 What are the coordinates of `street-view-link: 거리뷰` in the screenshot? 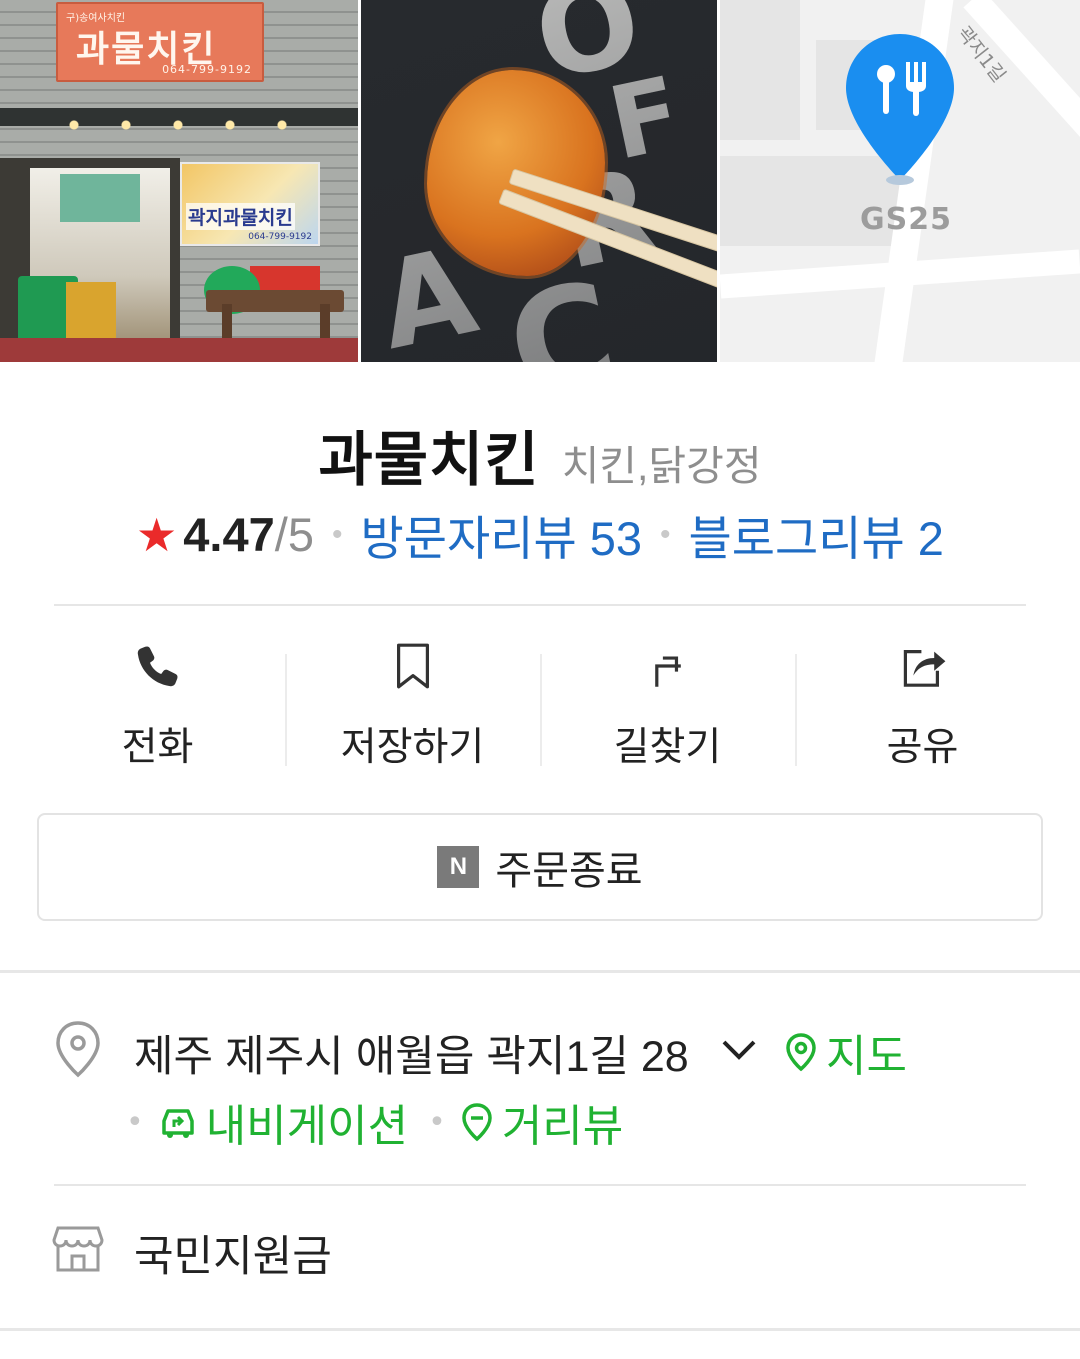 It's located at (541, 1122).